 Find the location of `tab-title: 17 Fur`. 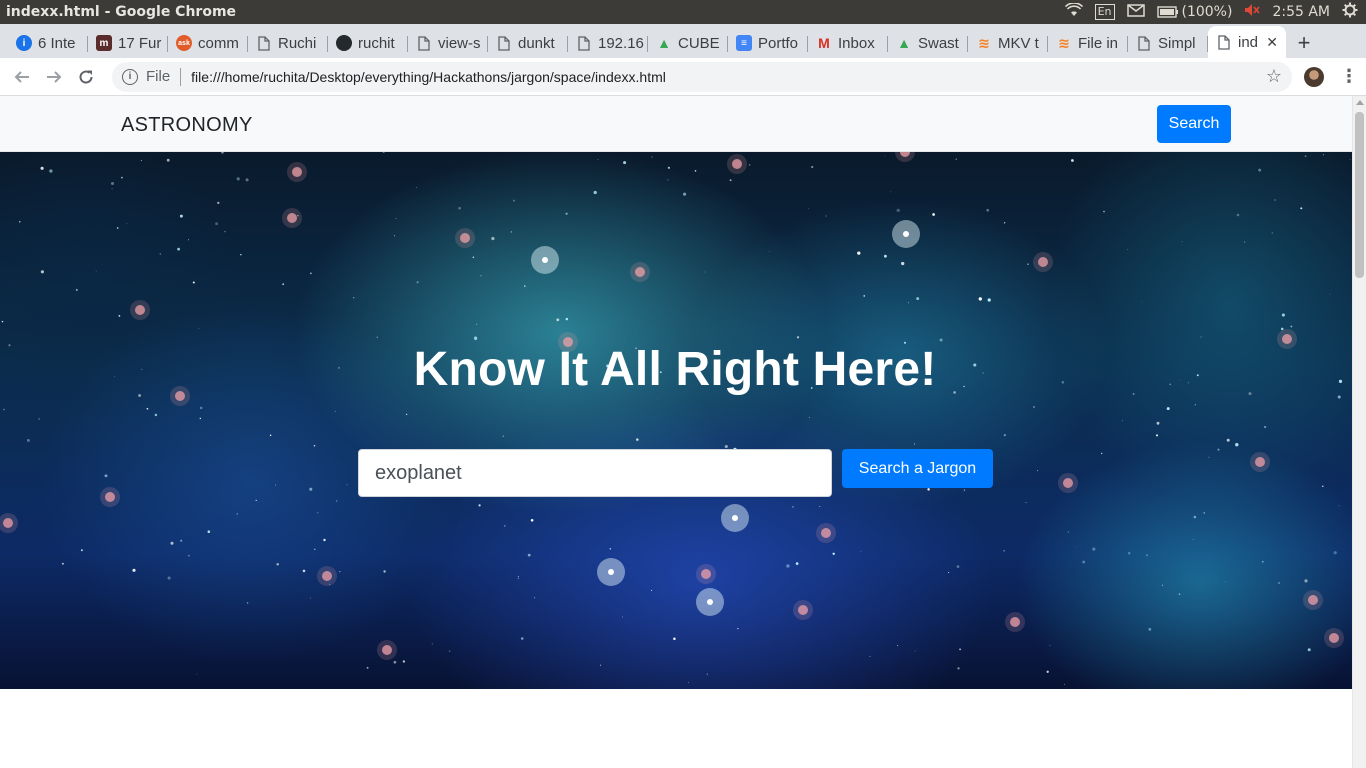

tab-title: 17 Fur is located at coordinates (140, 43).